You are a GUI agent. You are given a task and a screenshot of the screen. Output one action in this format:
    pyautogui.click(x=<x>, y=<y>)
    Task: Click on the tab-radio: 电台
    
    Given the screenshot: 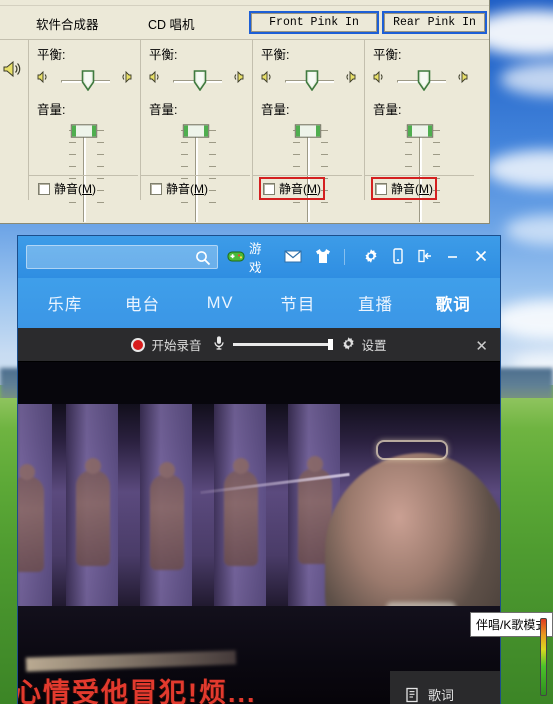 What is the action you would take?
    pyautogui.click(x=143, y=303)
    